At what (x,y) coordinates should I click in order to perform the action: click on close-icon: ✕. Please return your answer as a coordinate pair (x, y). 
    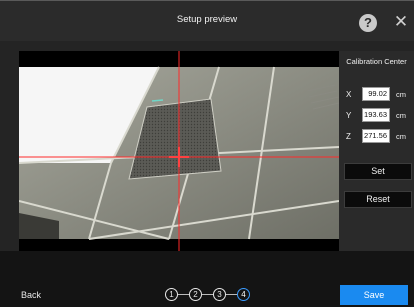
    Looking at the image, I should click on (401, 22).